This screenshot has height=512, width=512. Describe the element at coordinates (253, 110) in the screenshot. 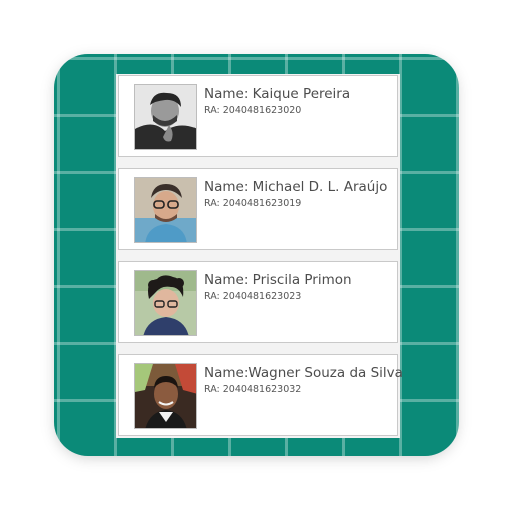

I see `student-ra: RA: 2040481623020` at that location.